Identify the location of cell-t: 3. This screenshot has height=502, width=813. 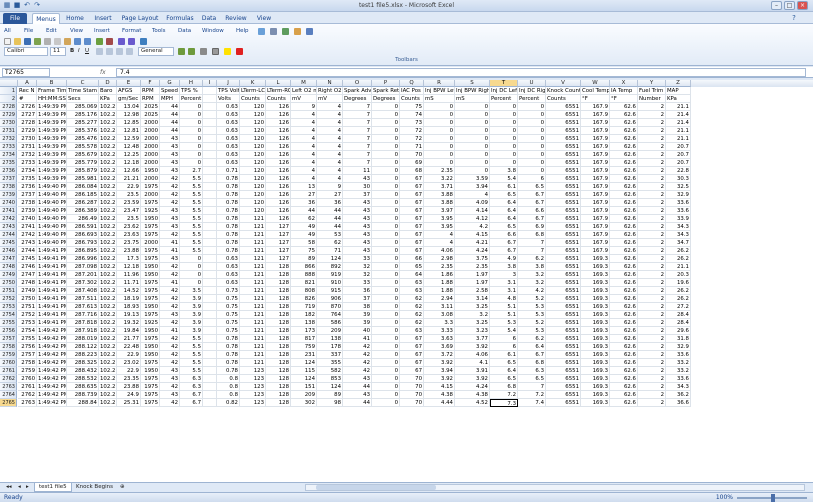
(504, 275).